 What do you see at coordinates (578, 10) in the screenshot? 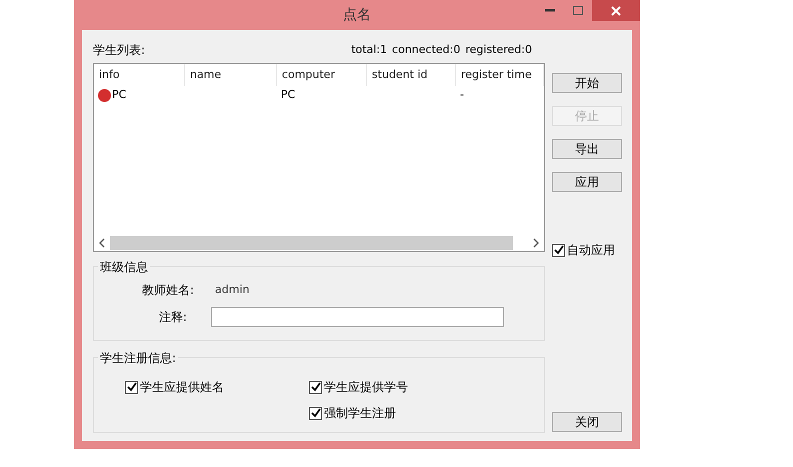
I see `maximize-icon` at bounding box center [578, 10].